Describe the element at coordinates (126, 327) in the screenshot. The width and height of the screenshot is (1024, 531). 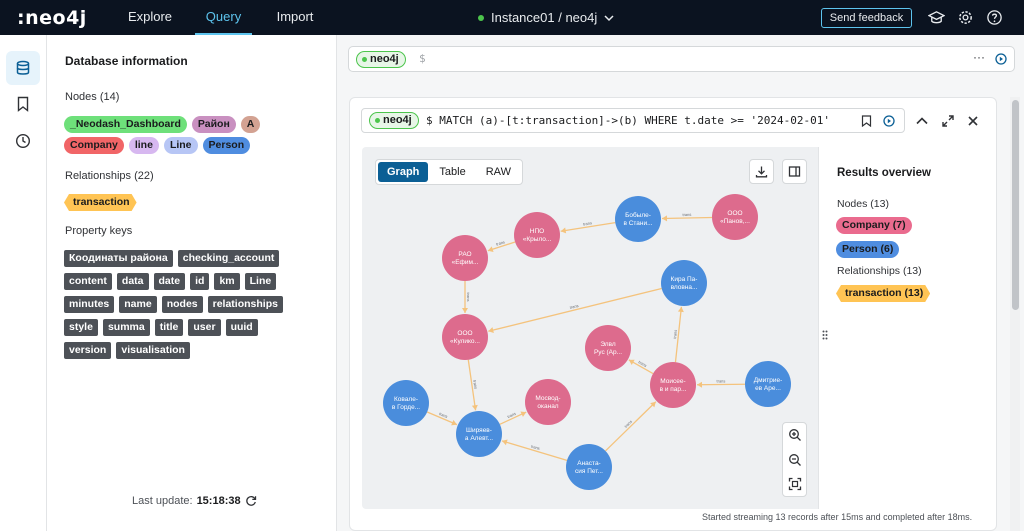
I see `property-key-chip: summa` at that location.